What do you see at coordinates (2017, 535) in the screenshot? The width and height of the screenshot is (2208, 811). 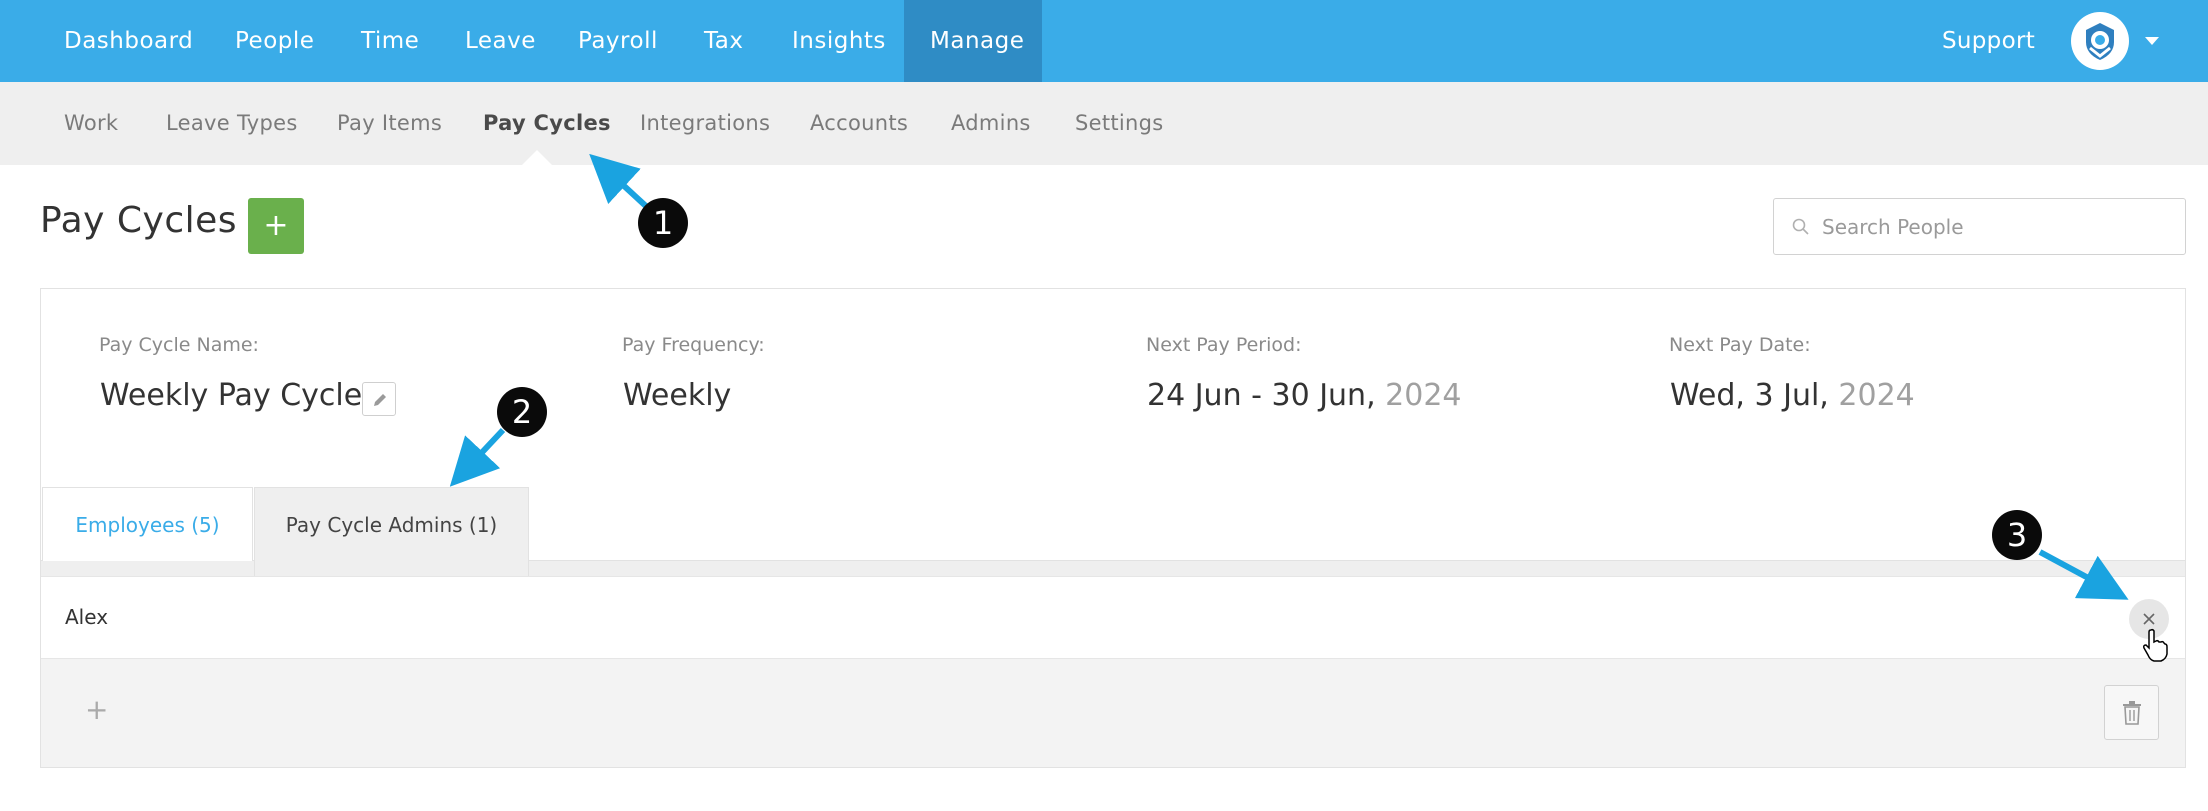 I see `callout-3: 3` at bounding box center [2017, 535].